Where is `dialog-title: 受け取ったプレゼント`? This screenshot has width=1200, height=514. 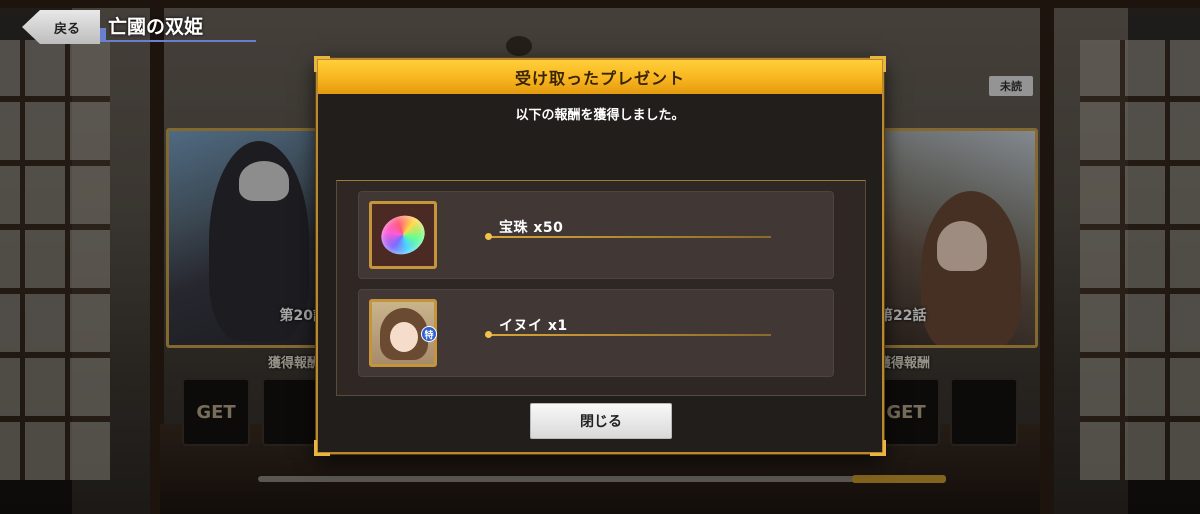
dialog-title: 受け取ったプレゼント is located at coordinates (600, 77).